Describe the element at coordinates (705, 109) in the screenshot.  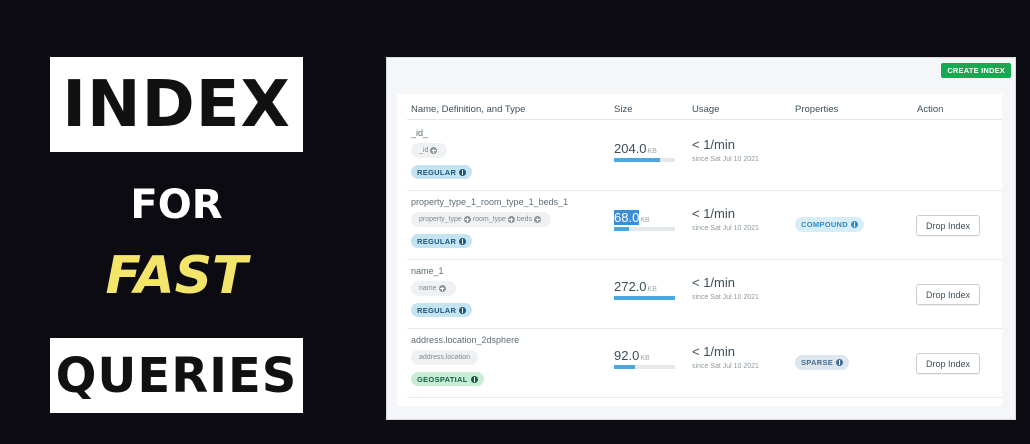
I see `header-usage: Usage` at that location.